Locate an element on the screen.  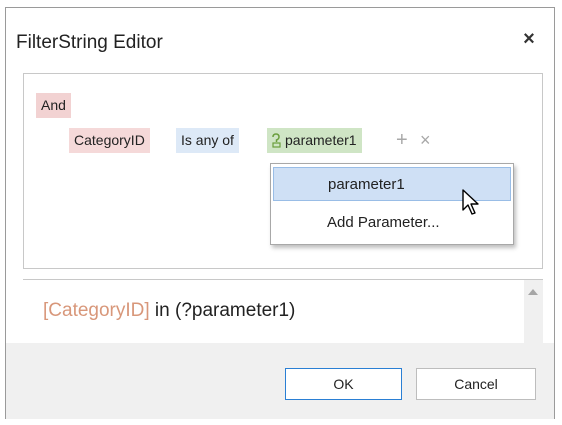
filter-expression: [CategoryID] in (?parameter1) is located at coordinates (169, 311).